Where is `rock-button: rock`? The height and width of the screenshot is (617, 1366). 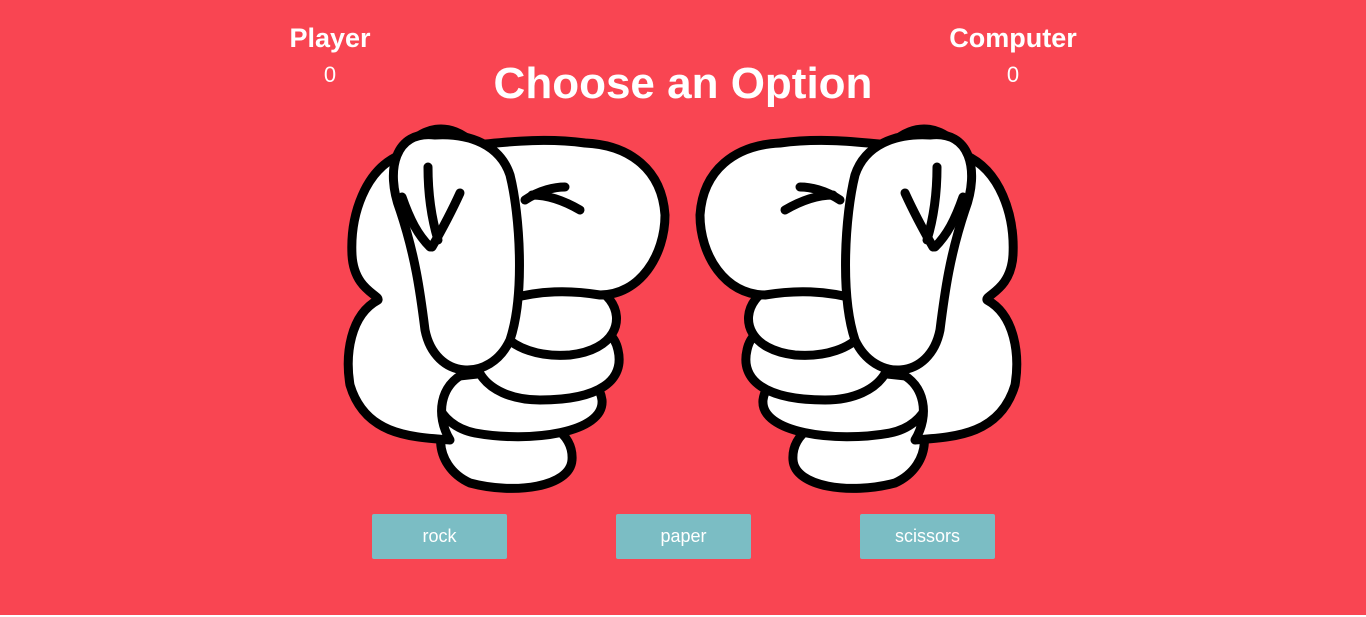 rock-button: rock is located at coordinates (439, 536).